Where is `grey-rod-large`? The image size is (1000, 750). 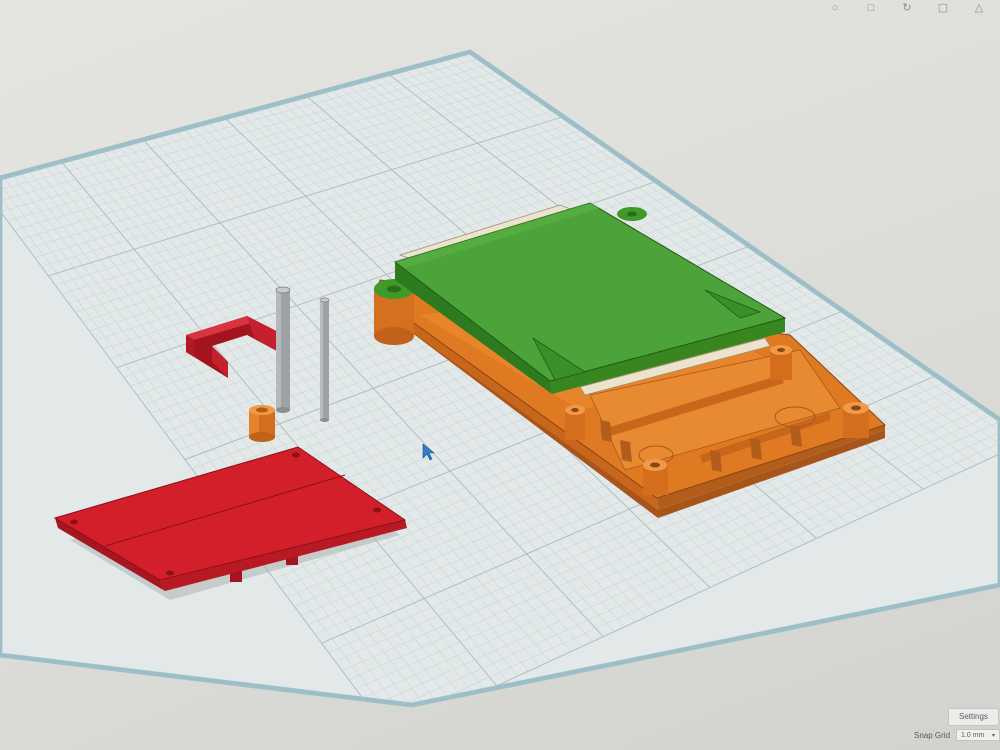
grey-rod-large is located at coordinates (283, 349).